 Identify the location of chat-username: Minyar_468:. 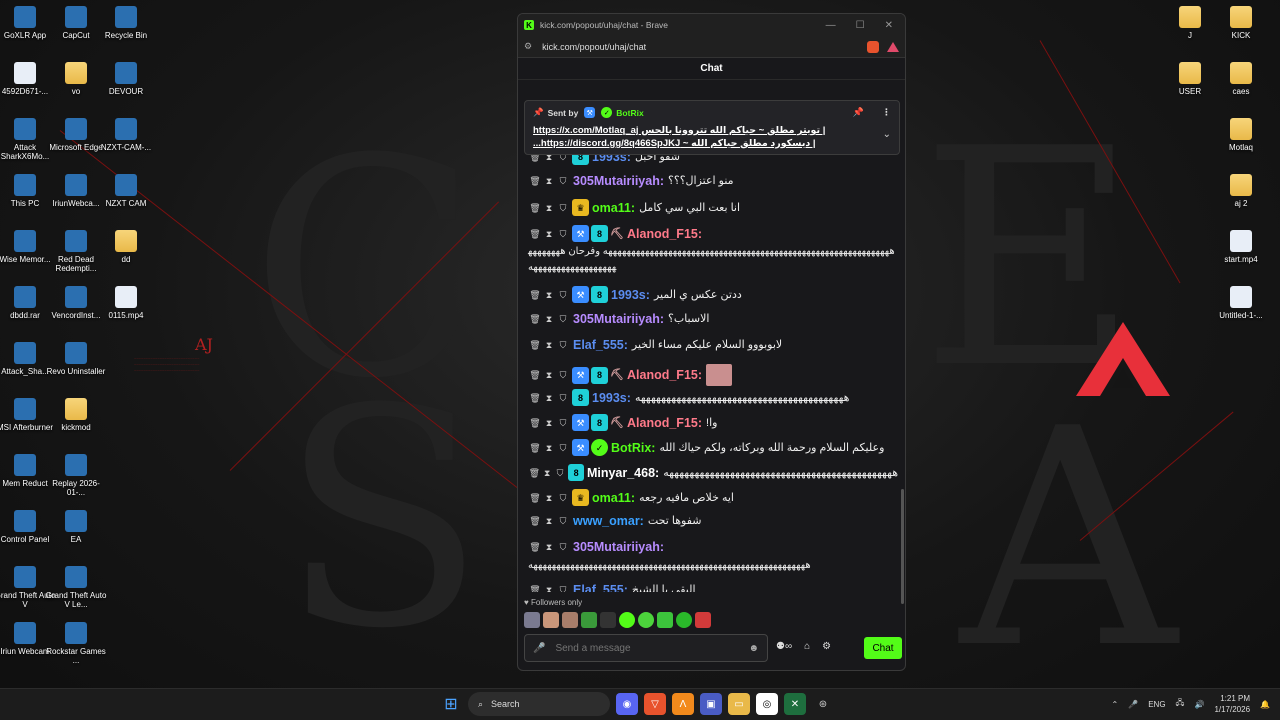
(623, 473).